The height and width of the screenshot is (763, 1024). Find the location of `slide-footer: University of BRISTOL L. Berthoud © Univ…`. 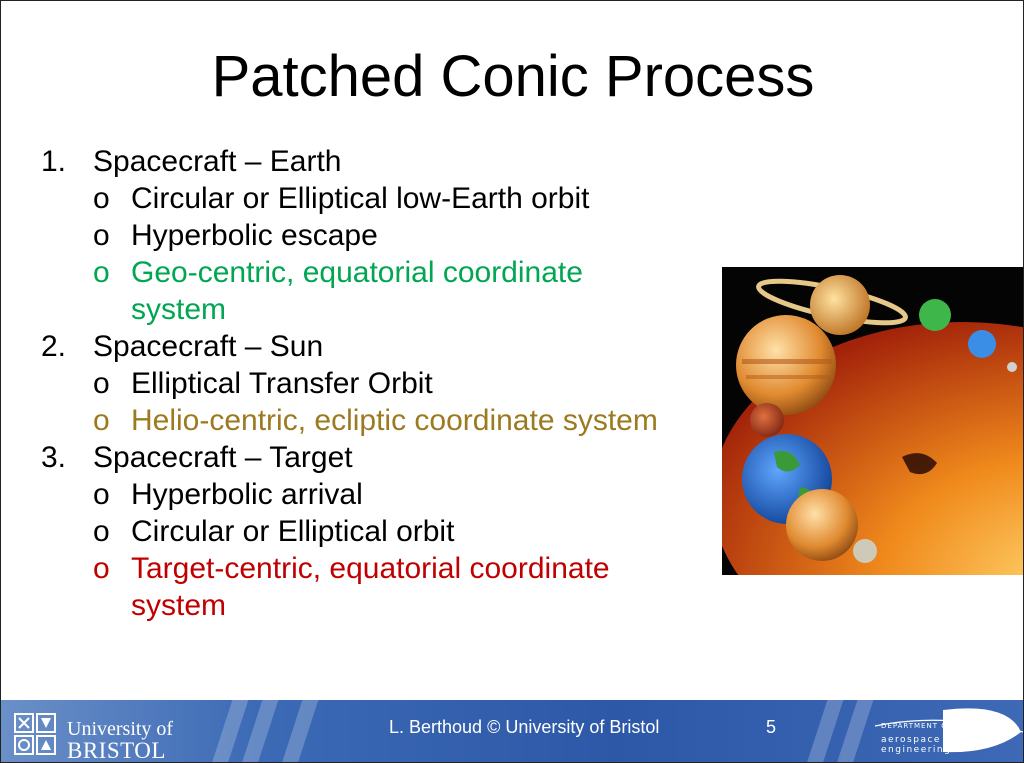

slide-footer: University of BRISTOL L. Berthoud © Univ… is located at coordinates (512, 731).